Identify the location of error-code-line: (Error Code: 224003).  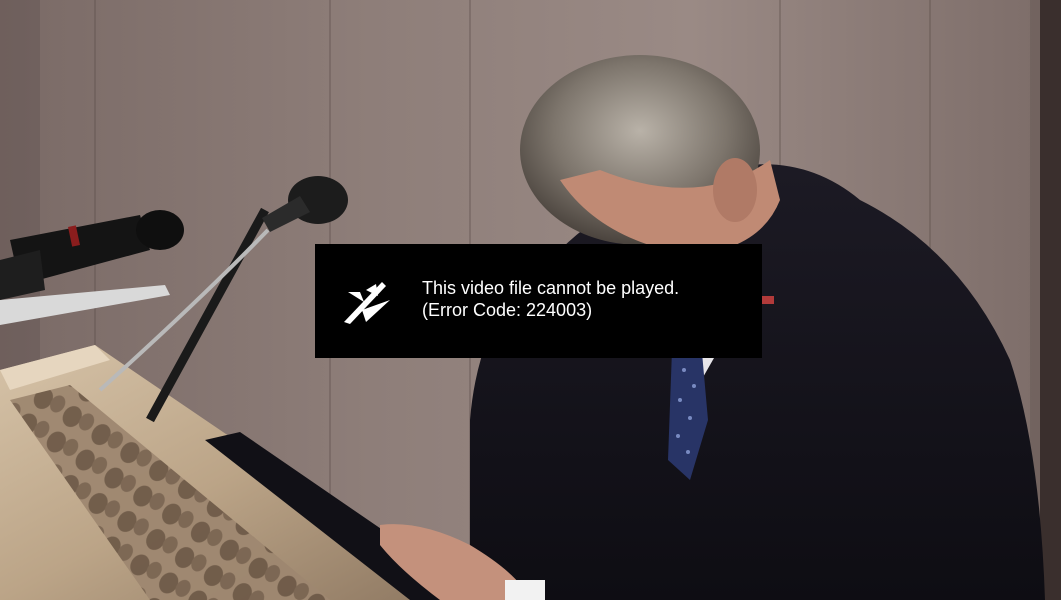
(507, 310).